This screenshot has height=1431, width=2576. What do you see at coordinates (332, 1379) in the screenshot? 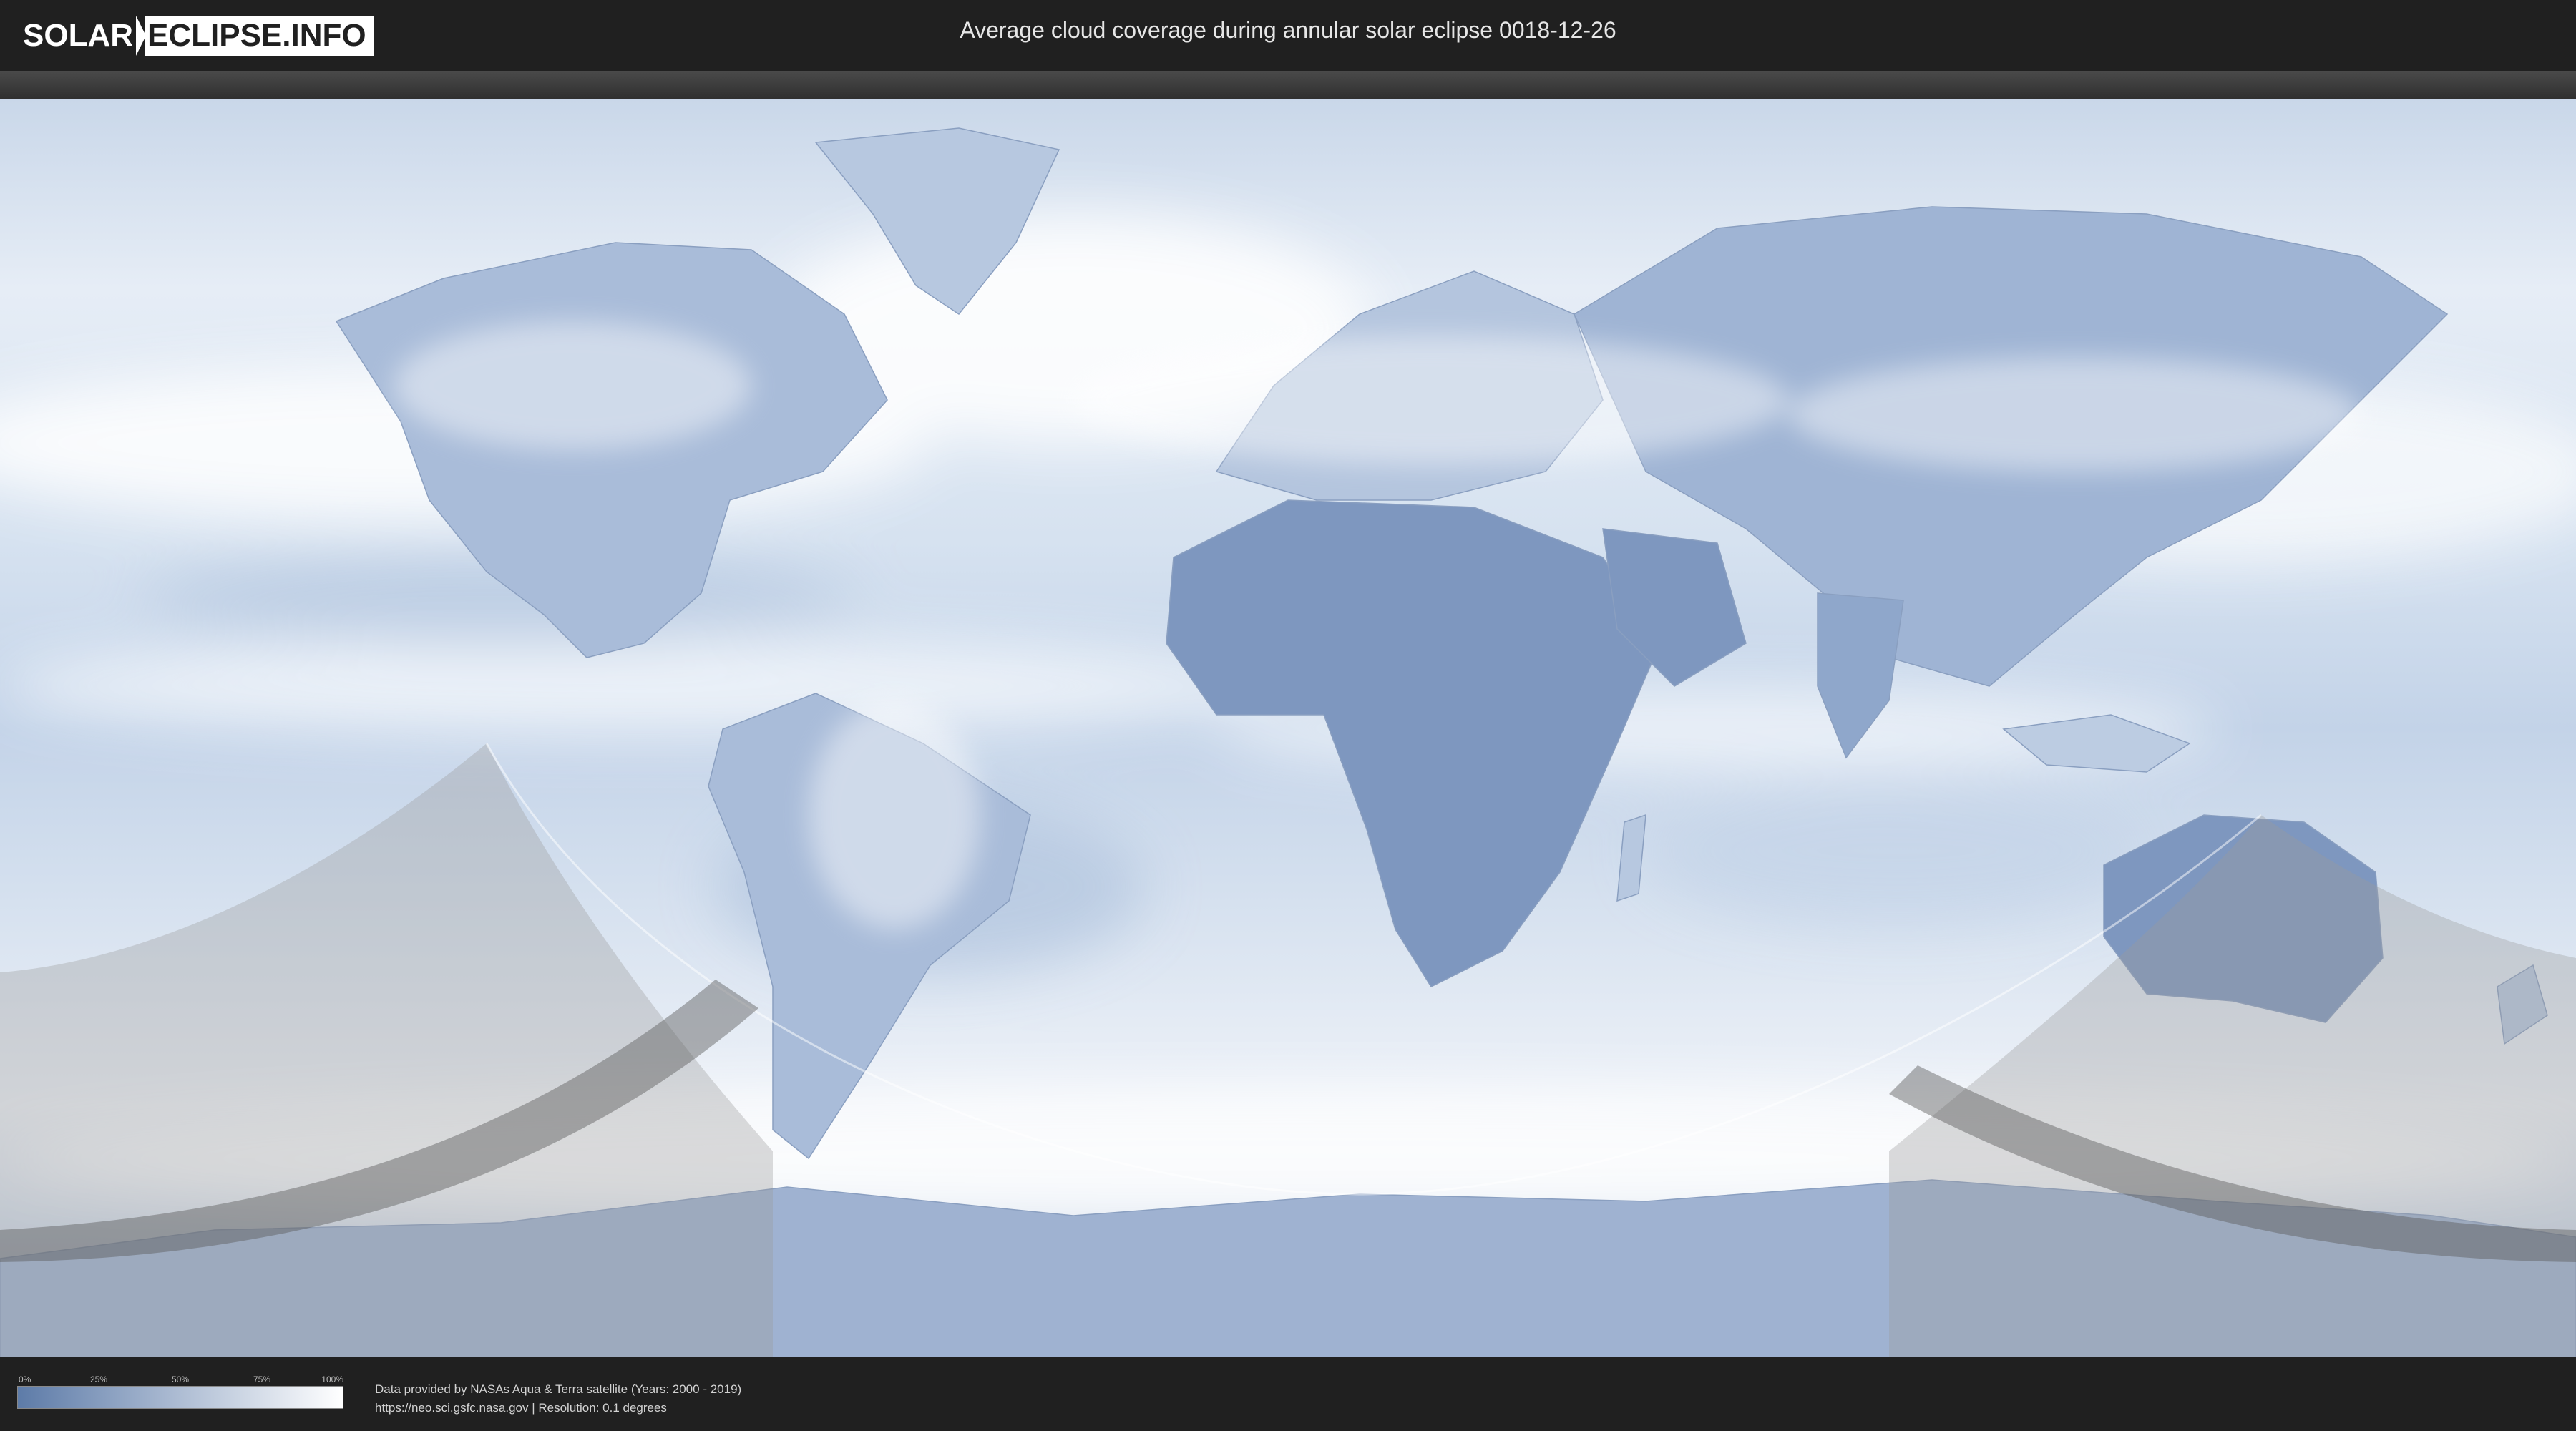
I see `legend-tick-100: 100%` at bounding box center [332, 1379].